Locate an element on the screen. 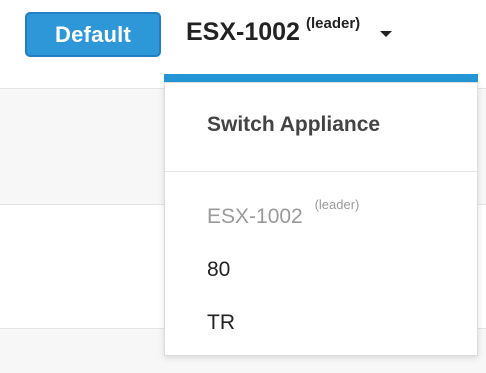 This screenshot has width=486, height=373. default-badge: Default is located at coordinates (93, 34).